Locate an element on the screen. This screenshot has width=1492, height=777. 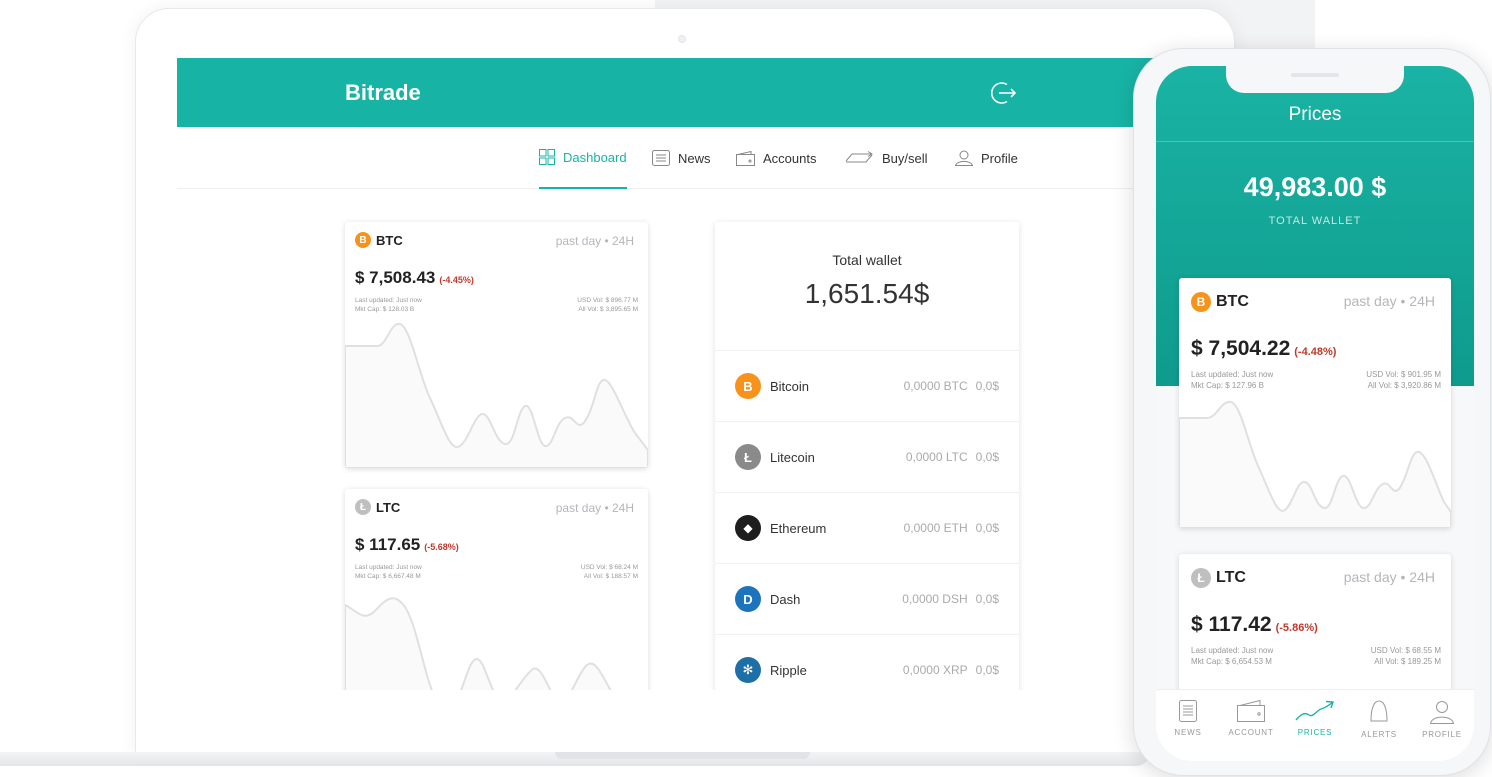
phone-notch is located at coordinates (1315, 79).